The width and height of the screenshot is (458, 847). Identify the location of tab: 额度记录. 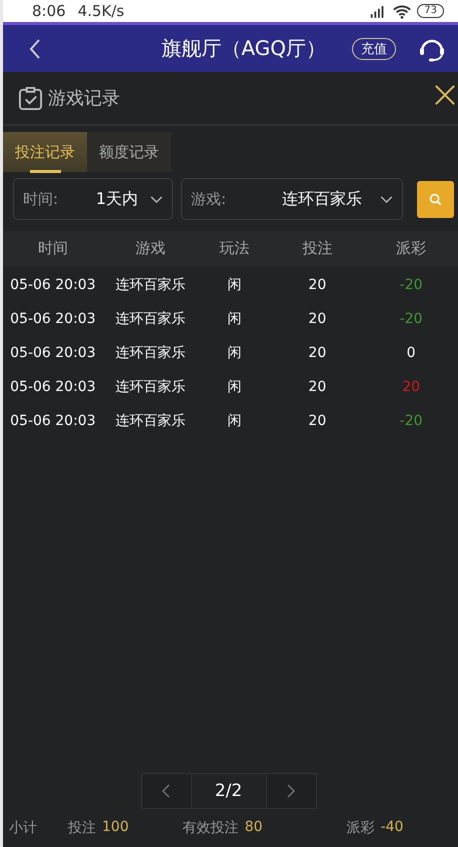
(129, 152).